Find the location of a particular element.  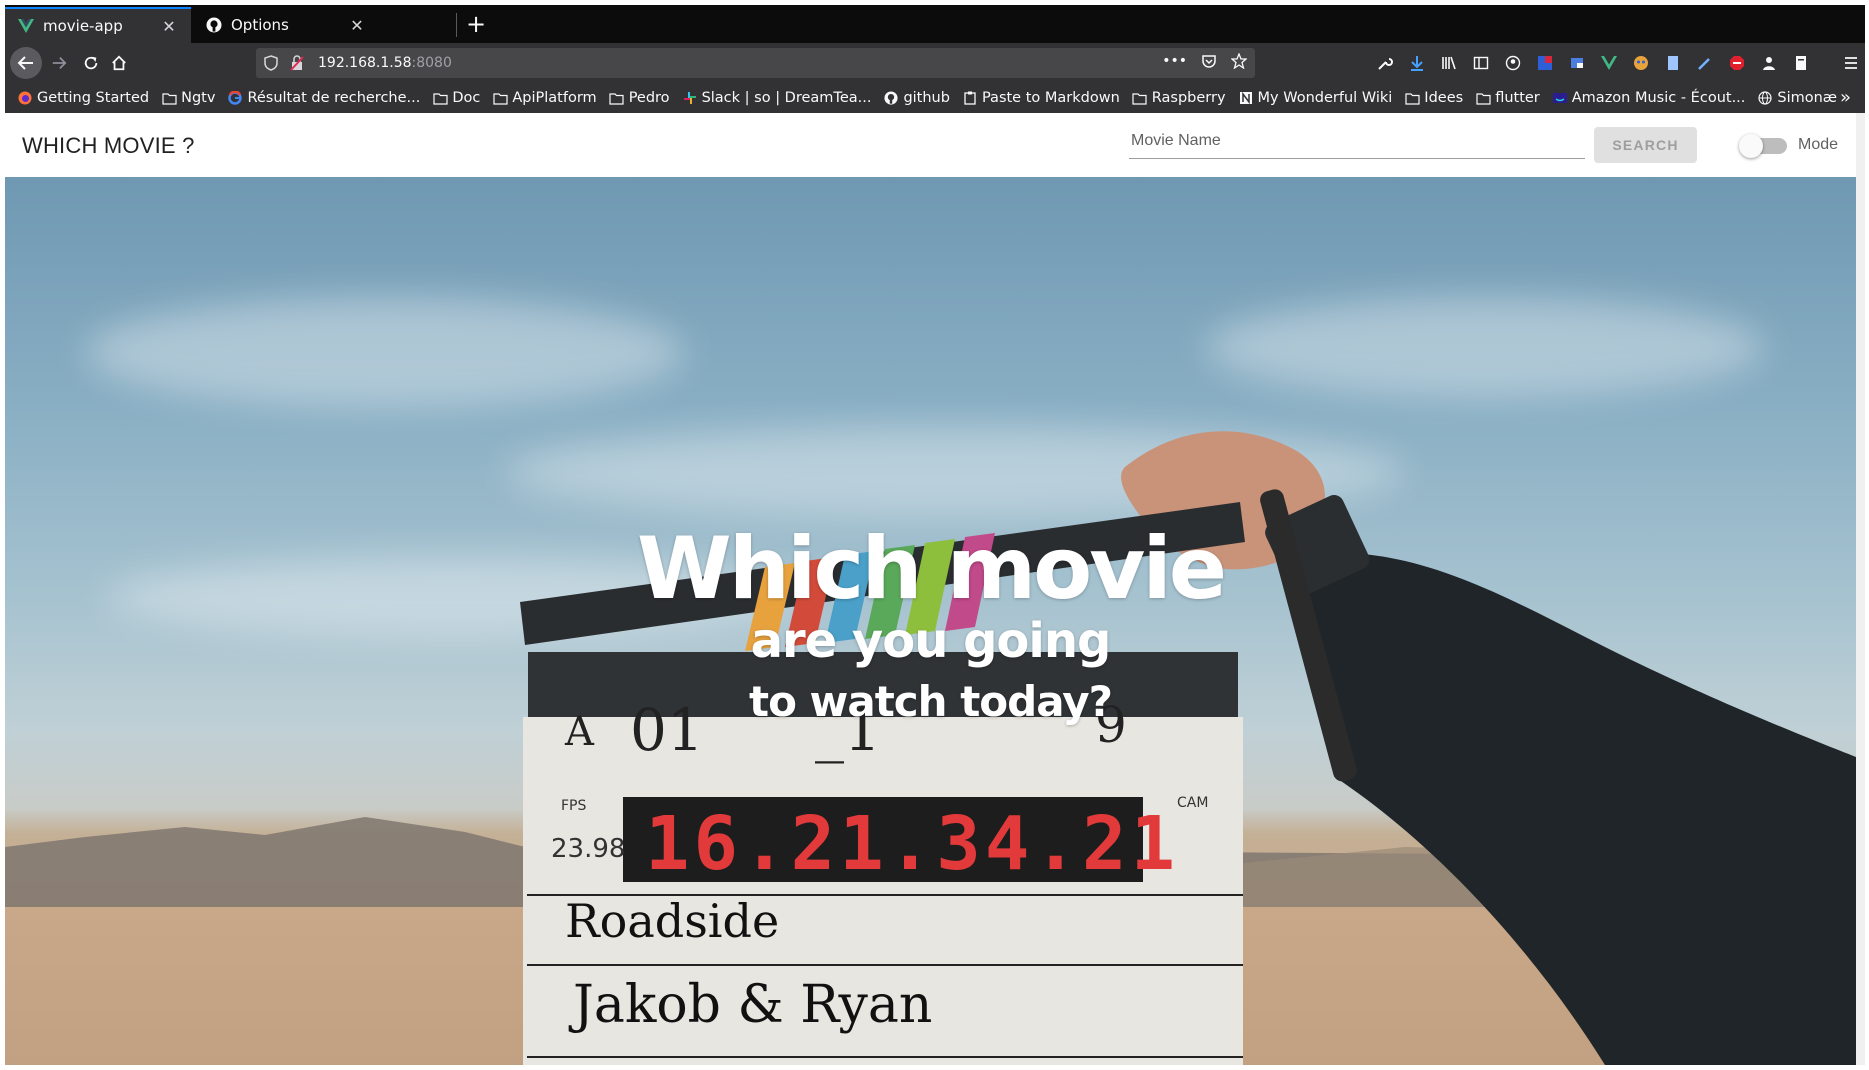

tab-title: movie-app is located at coordinates (83, 26).